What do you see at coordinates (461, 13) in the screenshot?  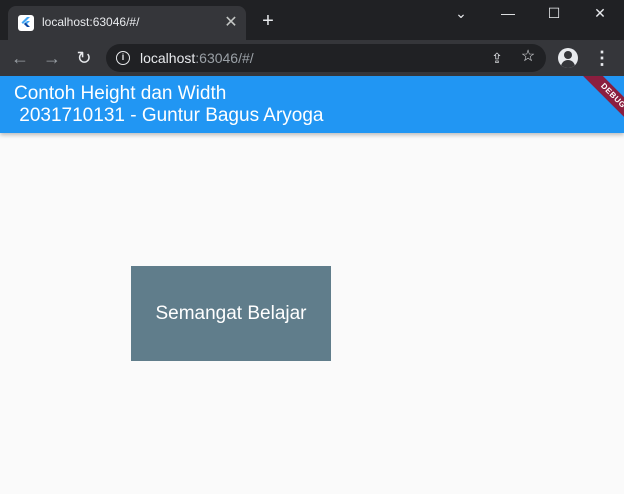 I see `tab-search-chevron-icon: ⌄` at bounding box center [461, 13].